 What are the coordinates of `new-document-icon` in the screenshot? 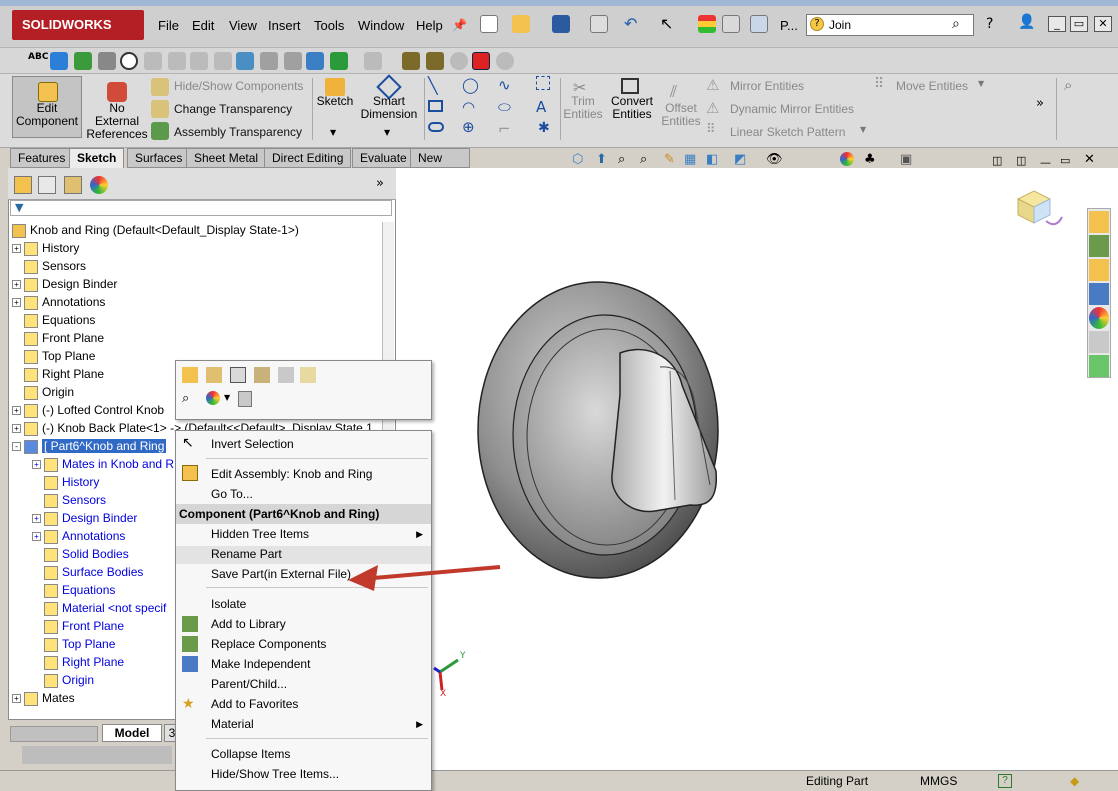 It's located at (489, 24).